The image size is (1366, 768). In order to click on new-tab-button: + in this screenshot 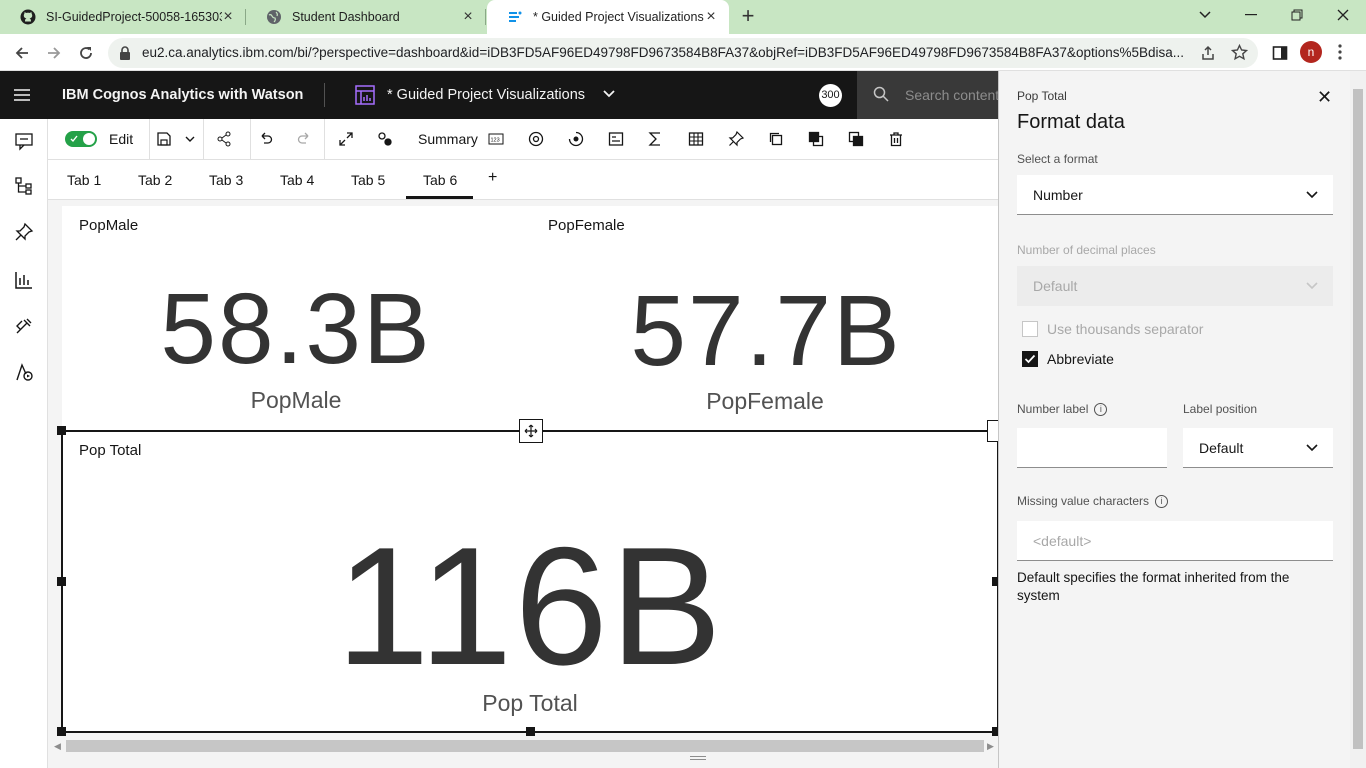, I will do `click(748, 17)`.